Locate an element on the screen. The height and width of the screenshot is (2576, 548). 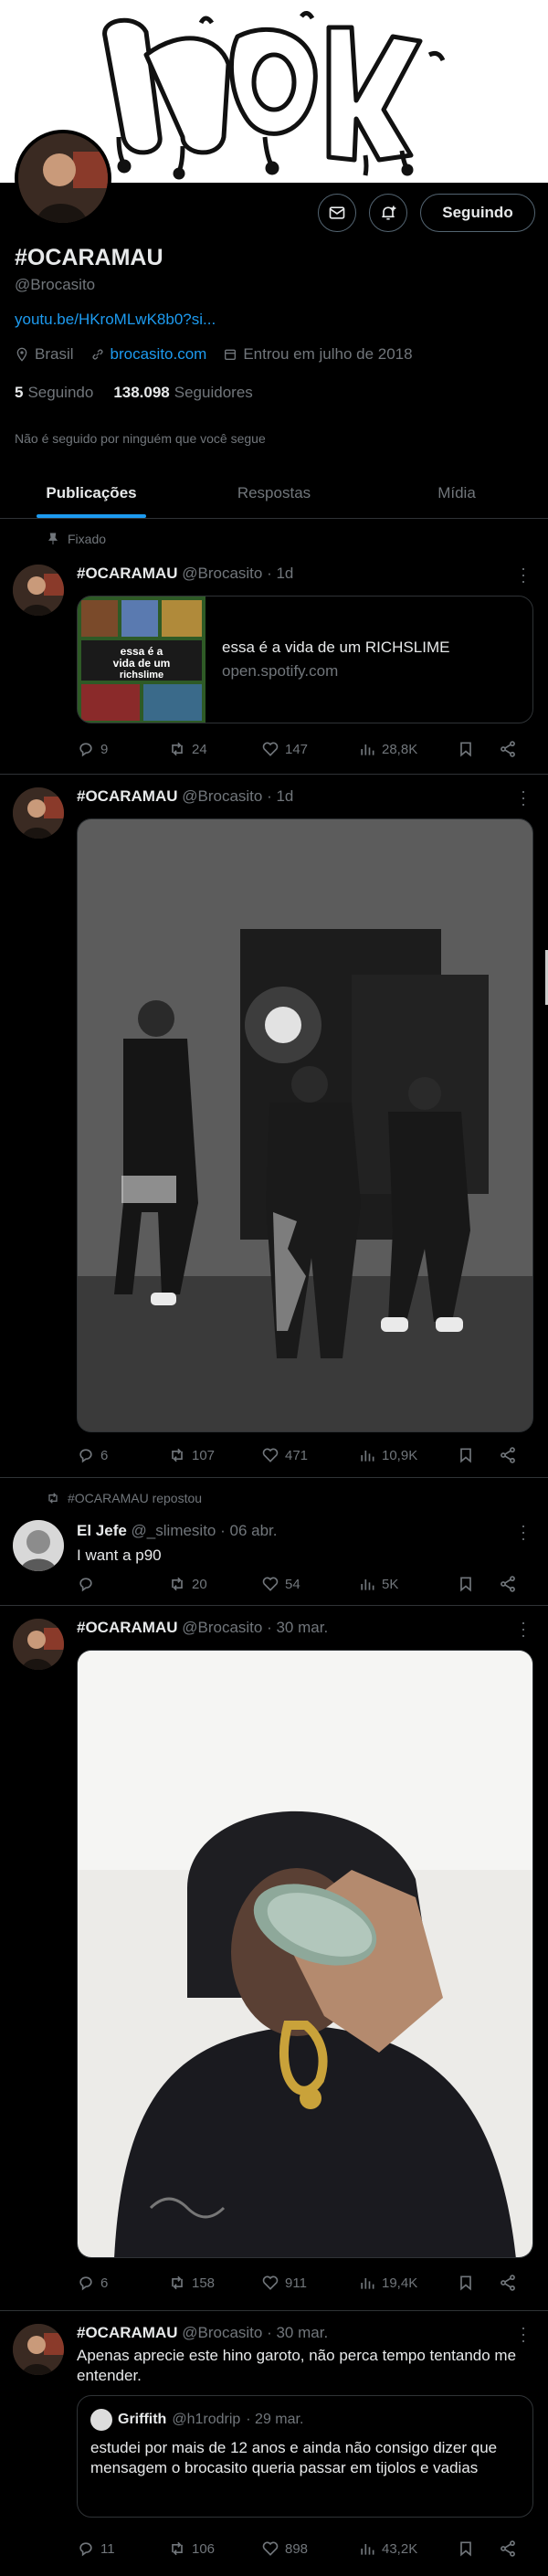
author-name: El Jefe is located at coordinates (102, 1530).